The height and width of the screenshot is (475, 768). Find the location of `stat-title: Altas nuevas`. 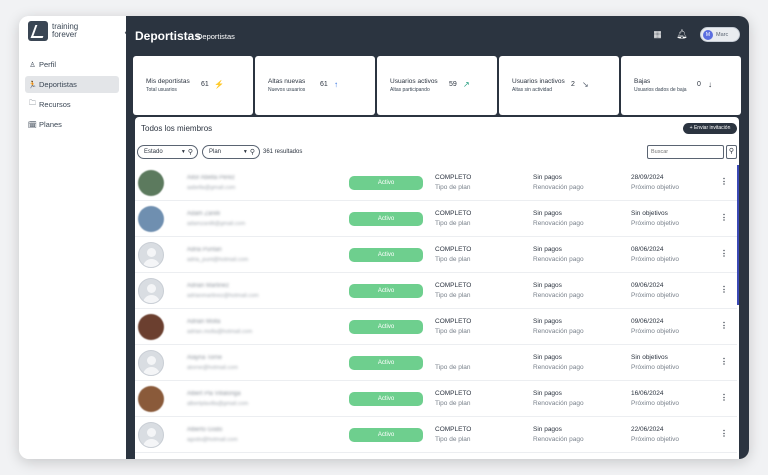

stat-title: Altas nuevas is located at coordinates (287, 81).